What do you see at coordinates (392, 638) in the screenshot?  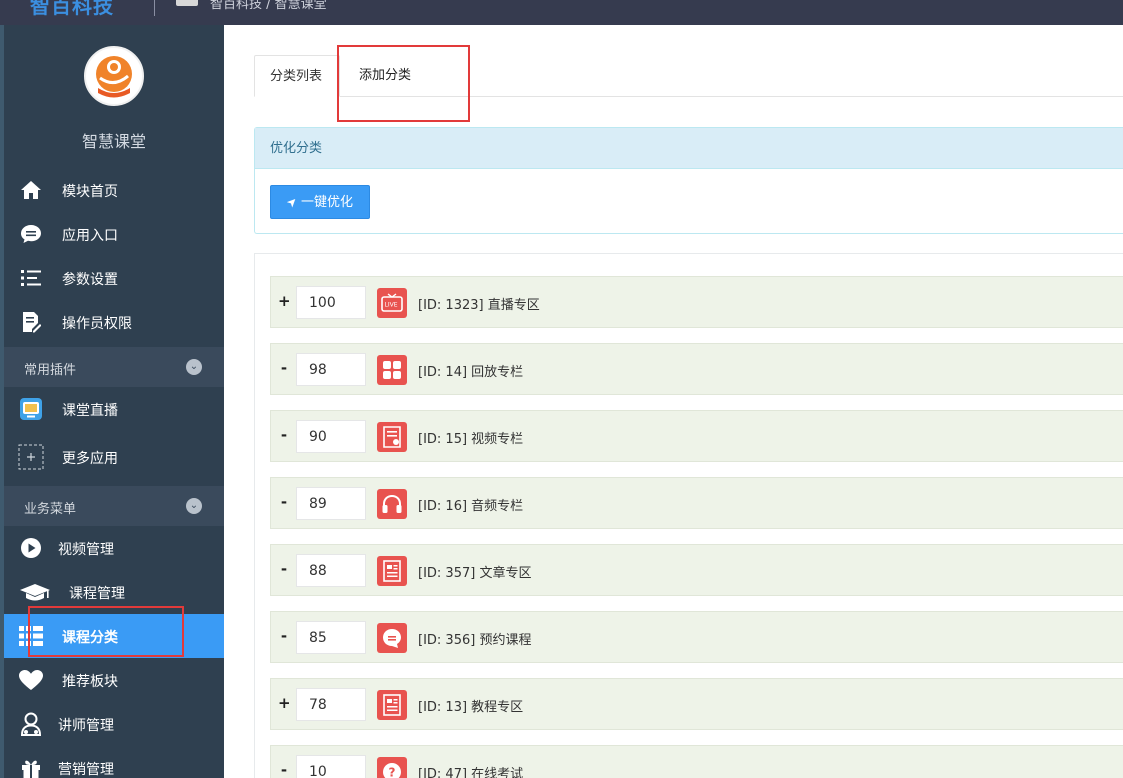 I see `chat-bubble-icon` at bounding box center [392, 638].